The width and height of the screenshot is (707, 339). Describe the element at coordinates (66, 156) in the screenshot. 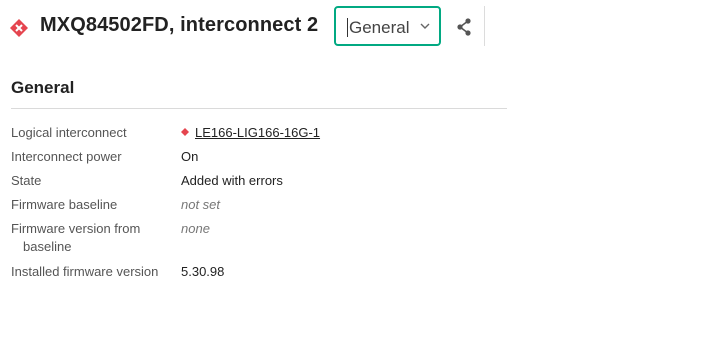

I see `row-label-interconnect-power: Interconnect power` at that location.